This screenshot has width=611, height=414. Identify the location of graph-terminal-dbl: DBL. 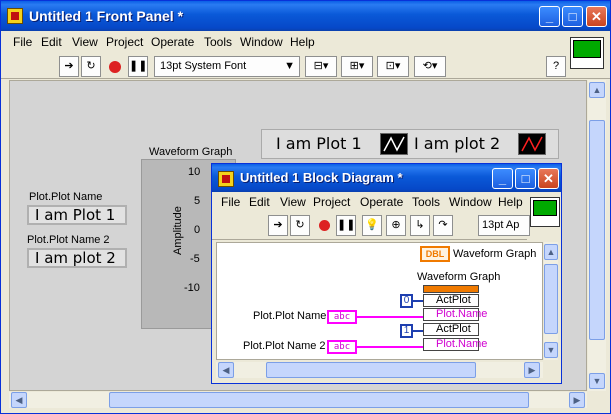
(435, 254).